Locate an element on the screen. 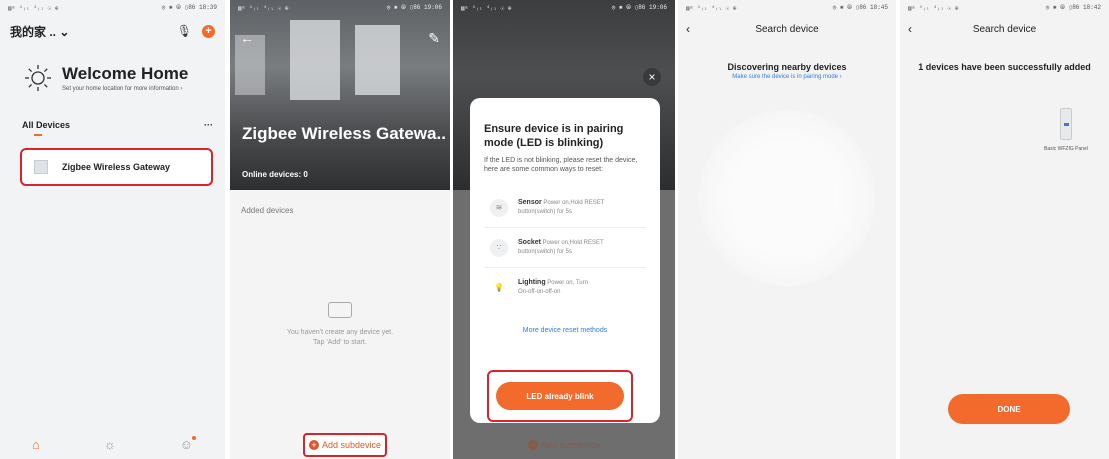 This screenshot has height=459, width=1109. device-list-header: All Devices ··· is located at coordinates (112, 111).